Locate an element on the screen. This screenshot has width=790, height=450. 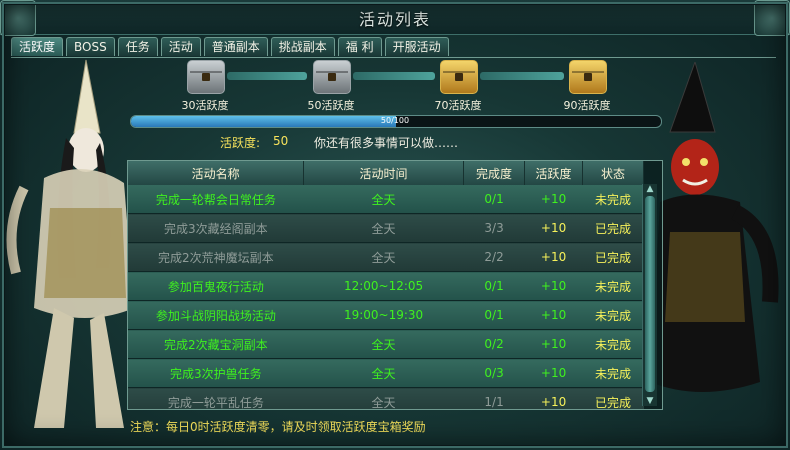
reward-label: 70活跃度 is located at coordinates (458, 105).